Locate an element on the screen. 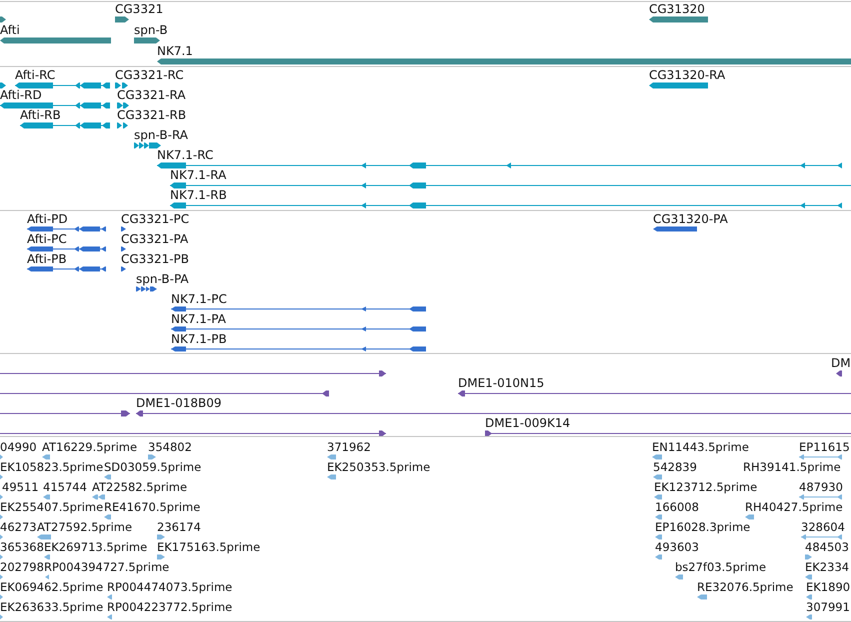 The height and width of the screenshot is (622, 851). protein-label: CG31320-PA is located at coordinates (690, 219).